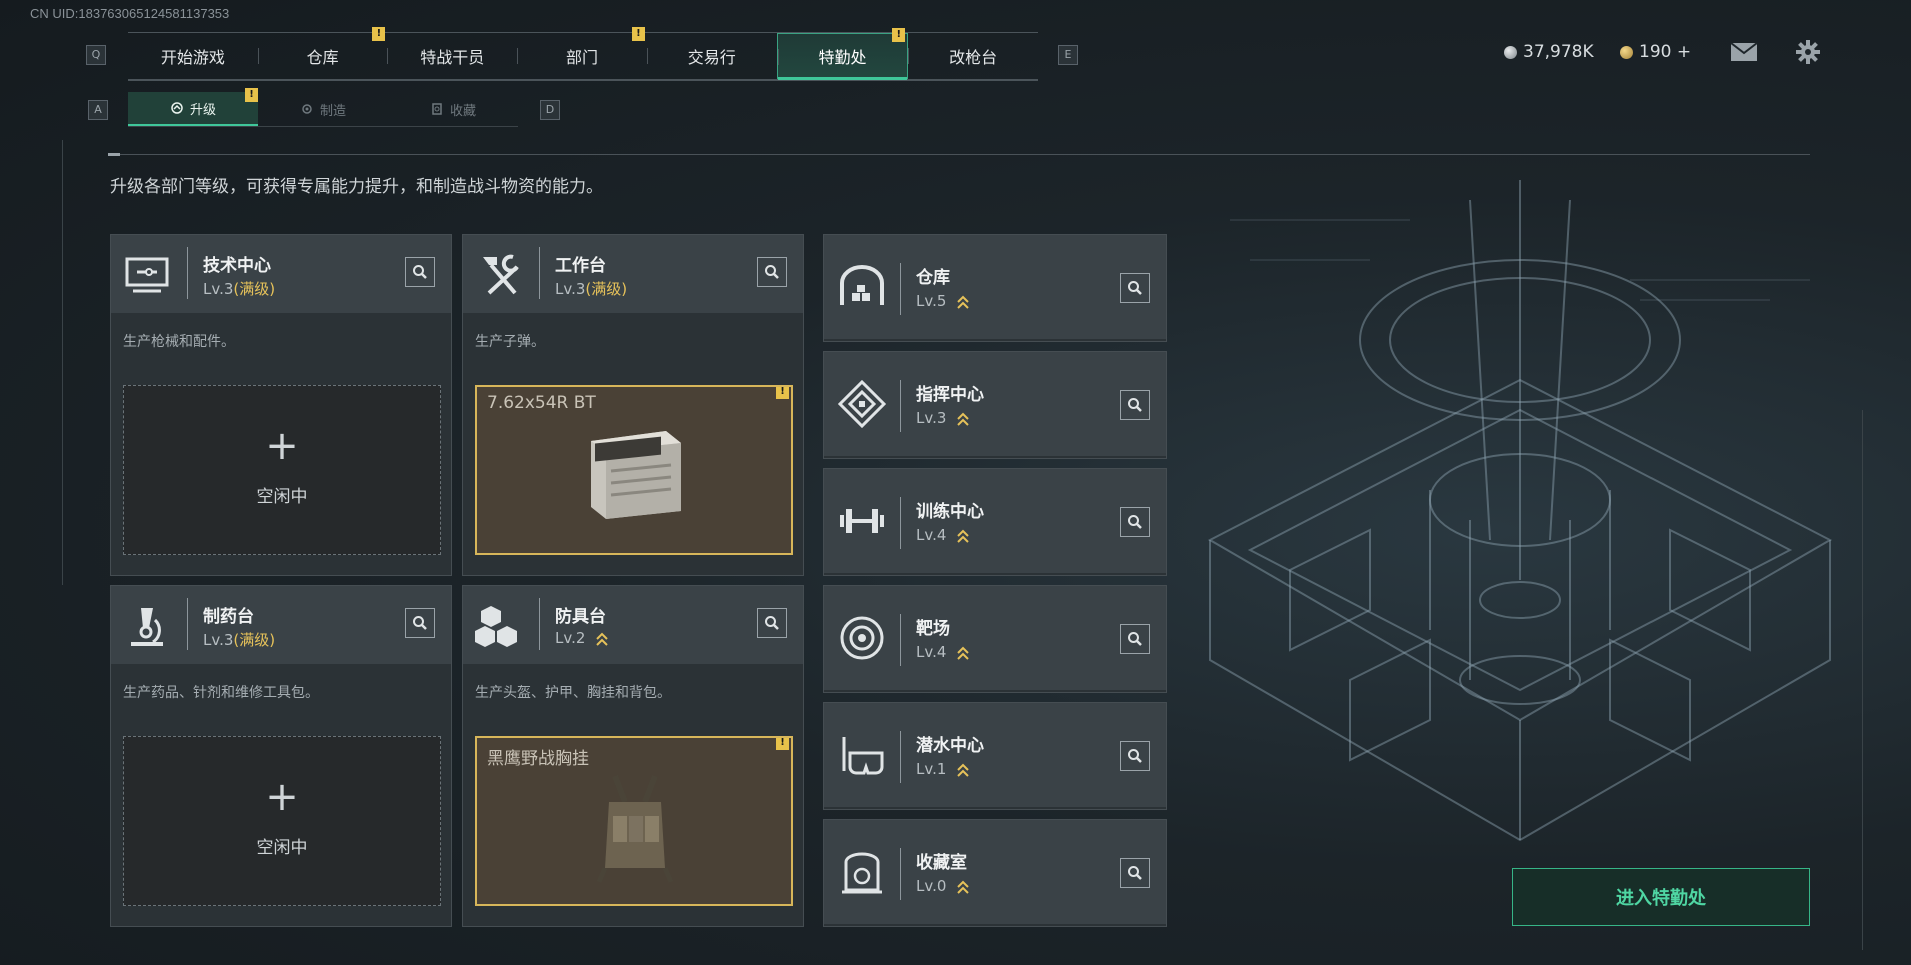 This screenshot has width=1911, height=965. Describe the element at coordinates (942, 886) in the screenshot. I see `facility-level: Lv.0` at that location.